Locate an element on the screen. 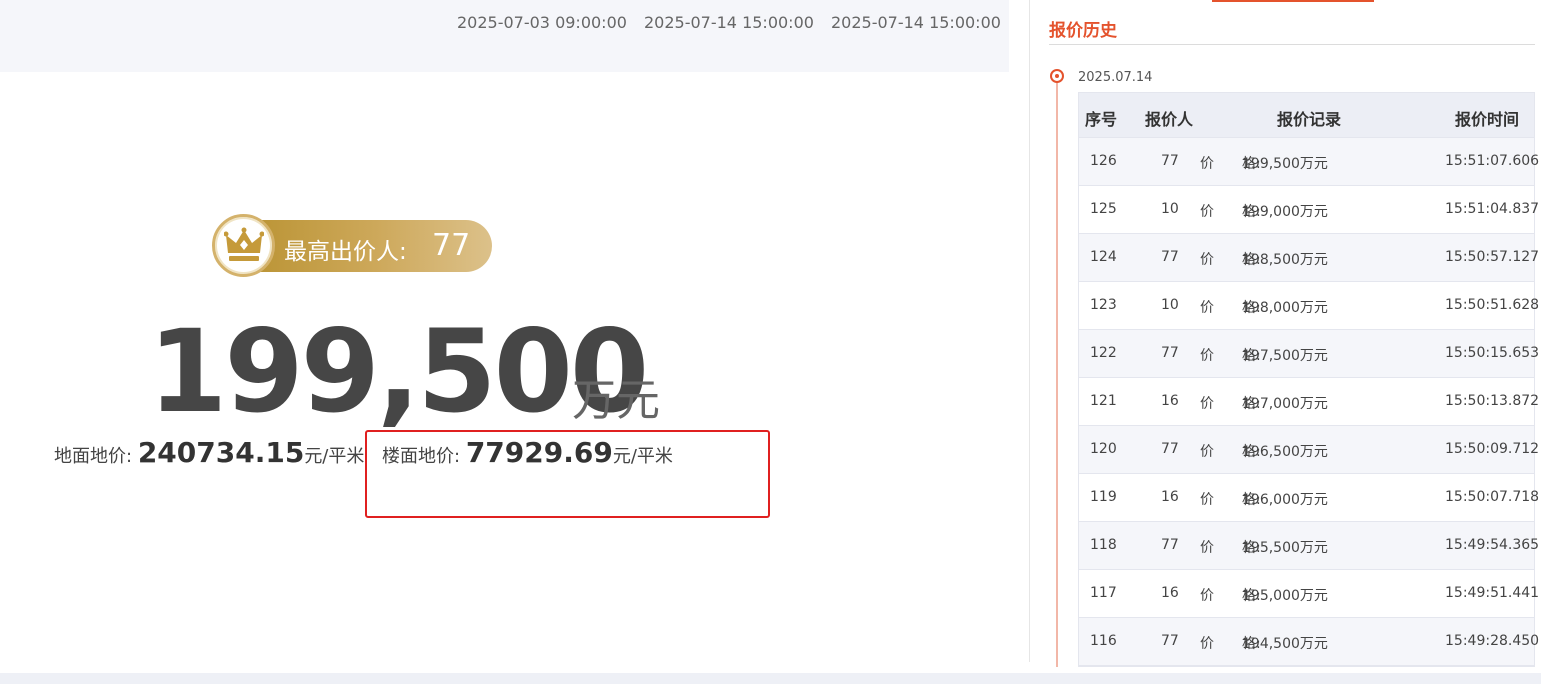  bid-no: 121 is located at coordinates (1103, 401).